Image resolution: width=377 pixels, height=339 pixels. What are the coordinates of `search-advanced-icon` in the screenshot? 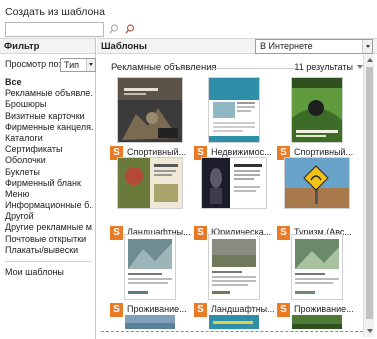 It's located at (130, 29).